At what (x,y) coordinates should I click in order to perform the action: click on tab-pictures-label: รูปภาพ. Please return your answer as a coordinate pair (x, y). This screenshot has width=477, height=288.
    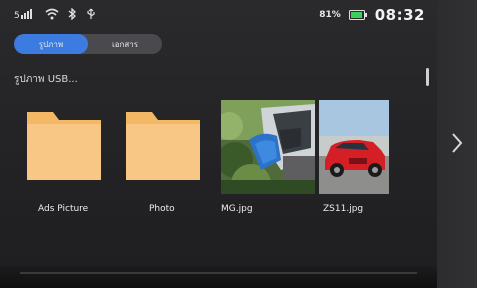
    Looking at the image, I should click on (51, 44).